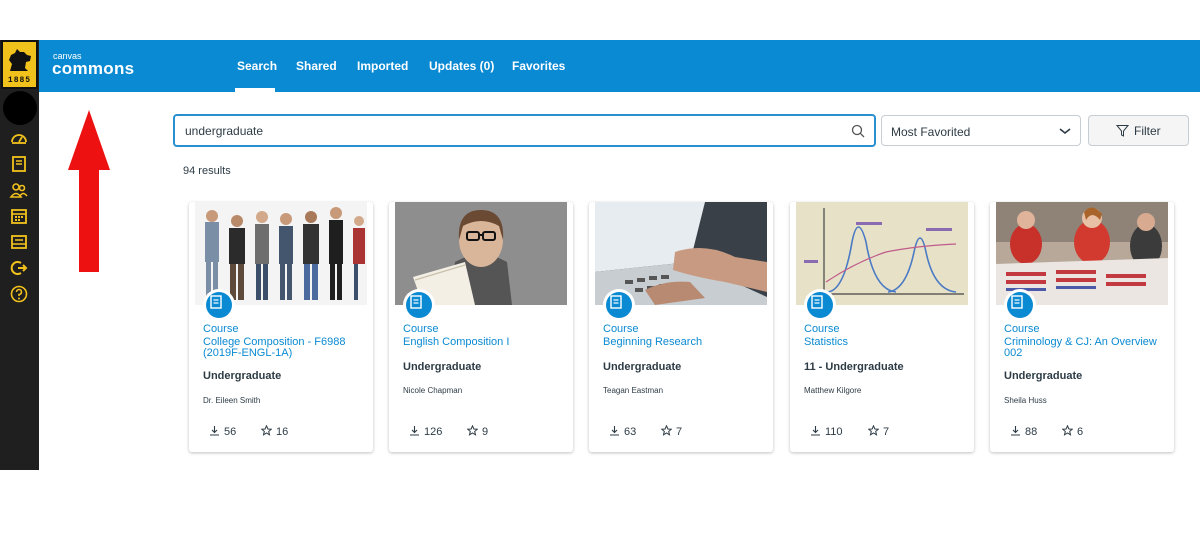 This screenshot has width=1200, height=540. I want to click on favorite-count: 6, so click(1072, 431).